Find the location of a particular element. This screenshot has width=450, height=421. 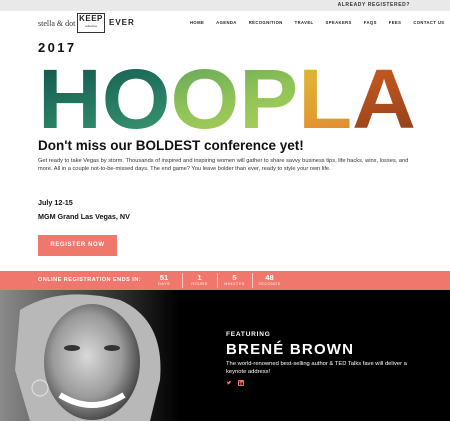

twitter-icon is located at coordinates (229, 383).